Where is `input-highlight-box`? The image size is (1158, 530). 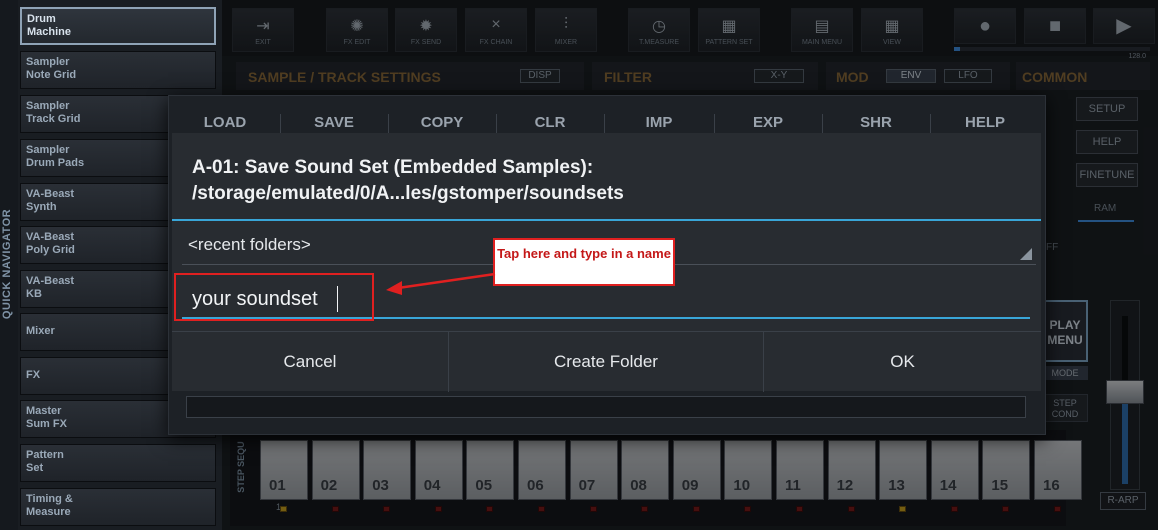 input-highlight-box is located at coordinates (274, 297).